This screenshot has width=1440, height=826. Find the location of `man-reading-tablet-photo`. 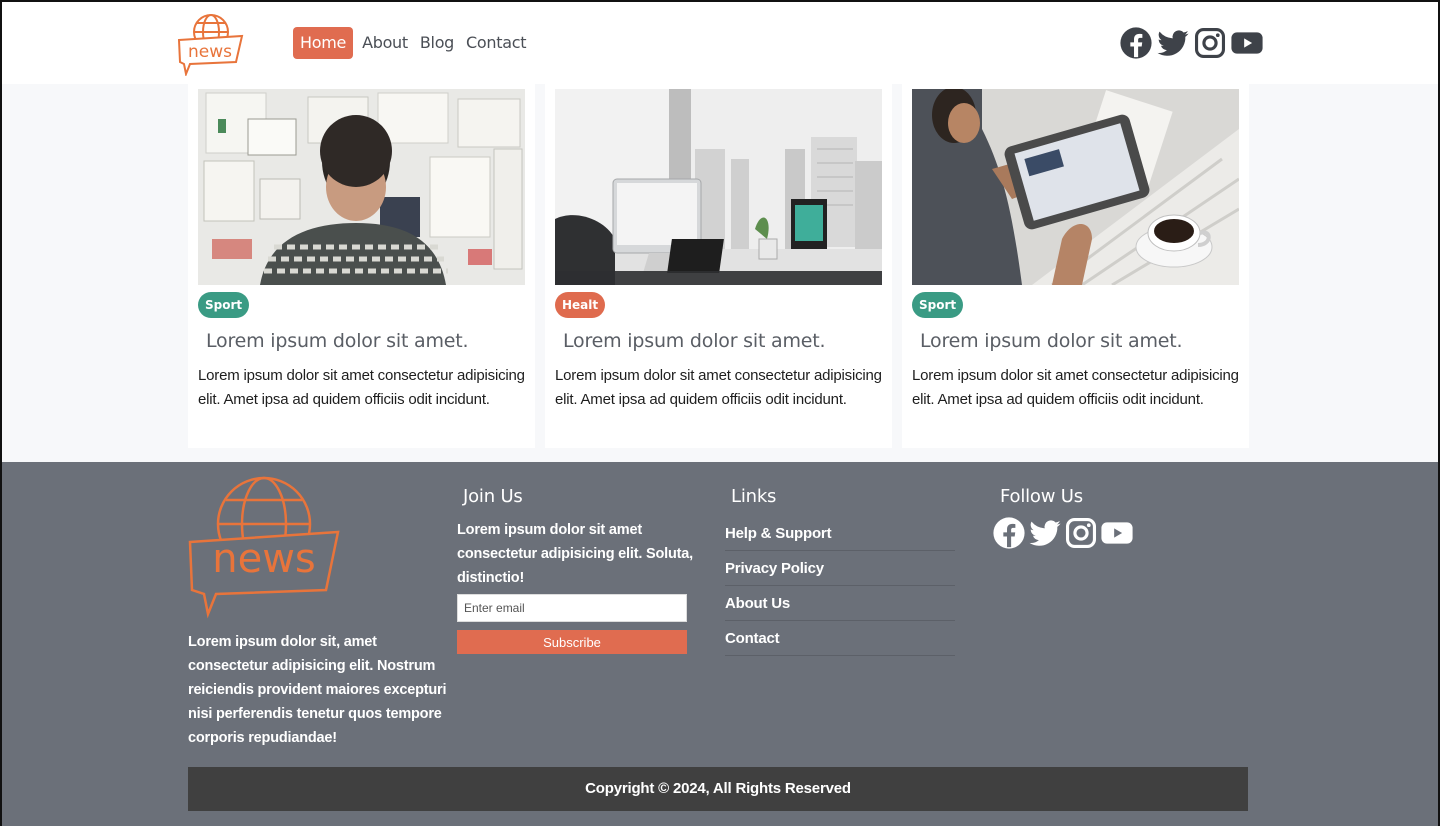

man-reading-tablet-photo is located at coordinates (1075, 187).